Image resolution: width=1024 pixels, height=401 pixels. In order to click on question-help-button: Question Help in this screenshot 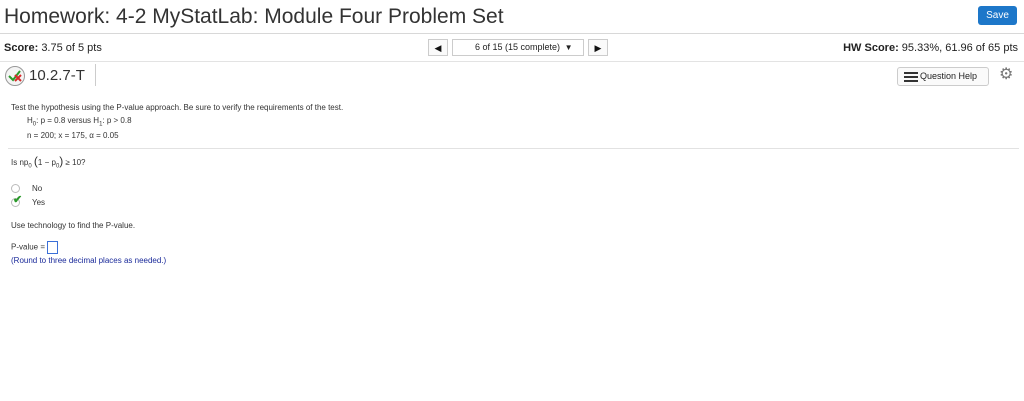, I will do `click(943, 76)`.